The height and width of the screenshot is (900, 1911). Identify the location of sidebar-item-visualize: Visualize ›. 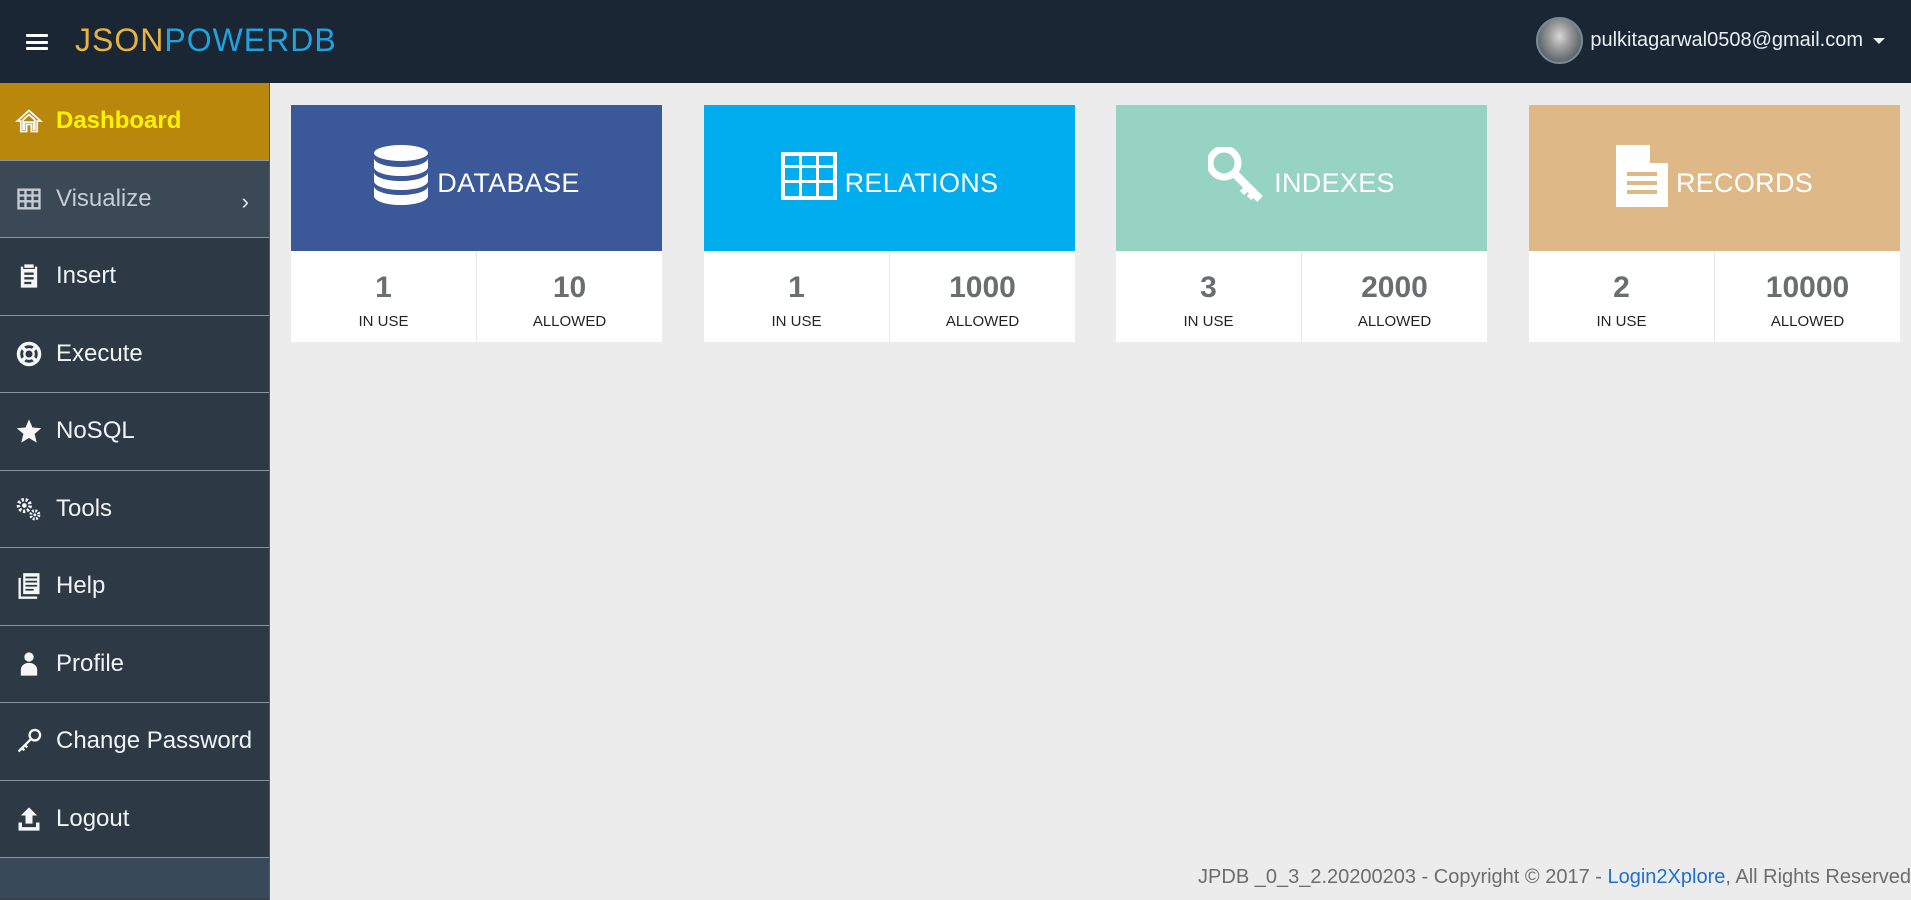
(134, 199).